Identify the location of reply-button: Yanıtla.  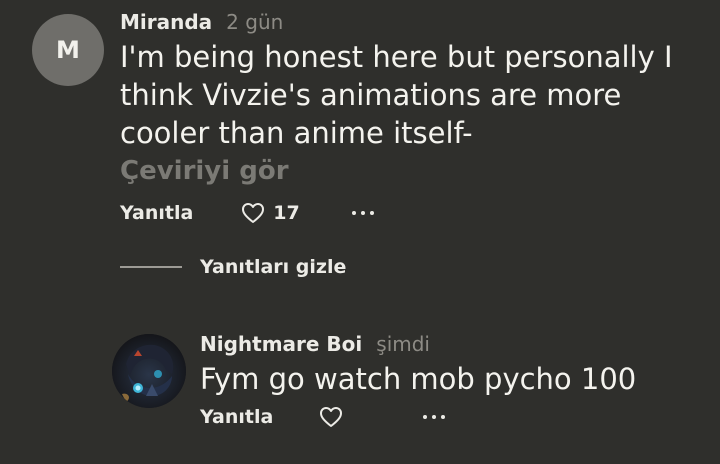
(156, 213).